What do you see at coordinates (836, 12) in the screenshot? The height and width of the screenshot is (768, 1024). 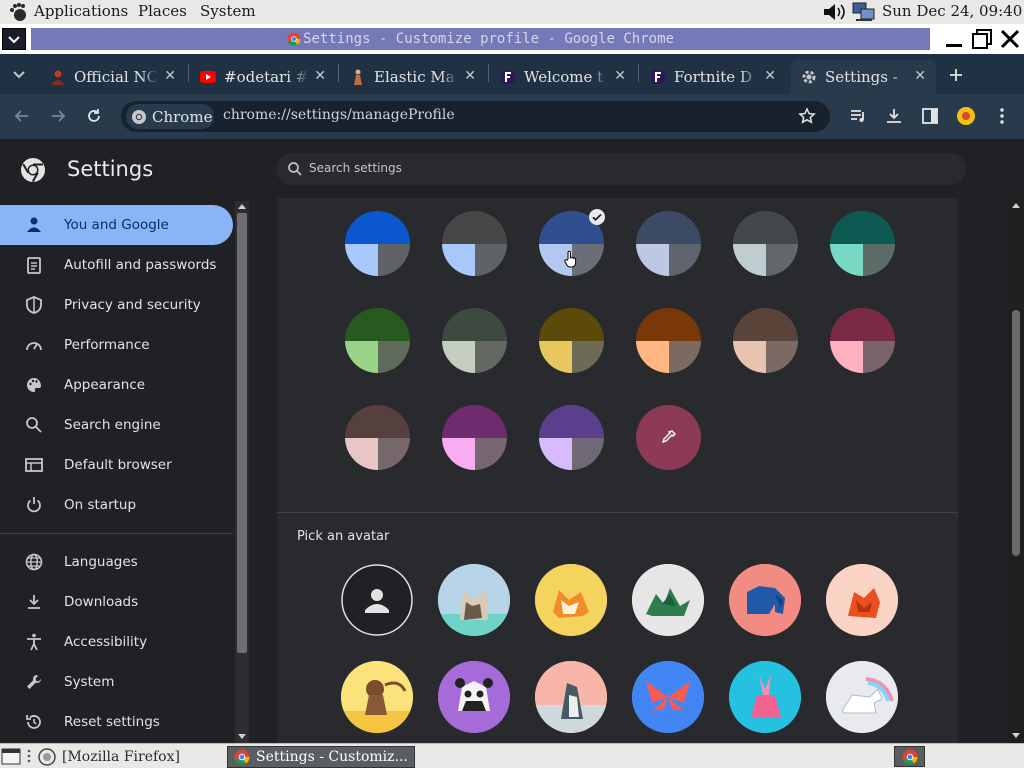 I see `volume-icon` at bounding box center [836, 12].